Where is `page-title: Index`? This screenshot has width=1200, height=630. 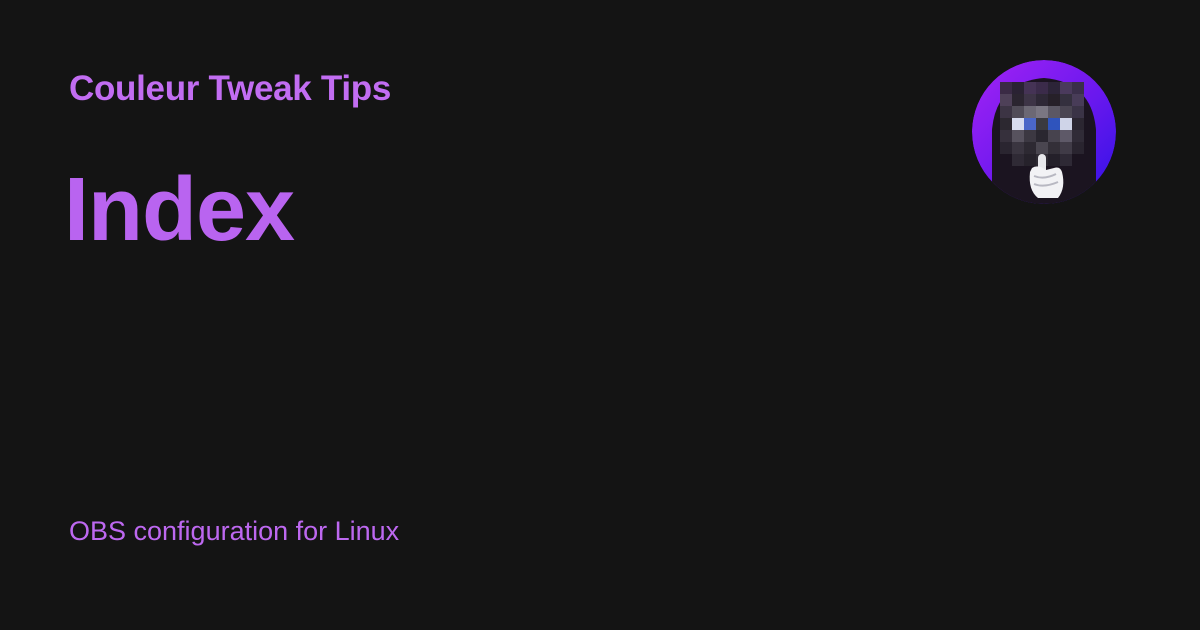
page-title: Index is located at coordinates (179, 210).